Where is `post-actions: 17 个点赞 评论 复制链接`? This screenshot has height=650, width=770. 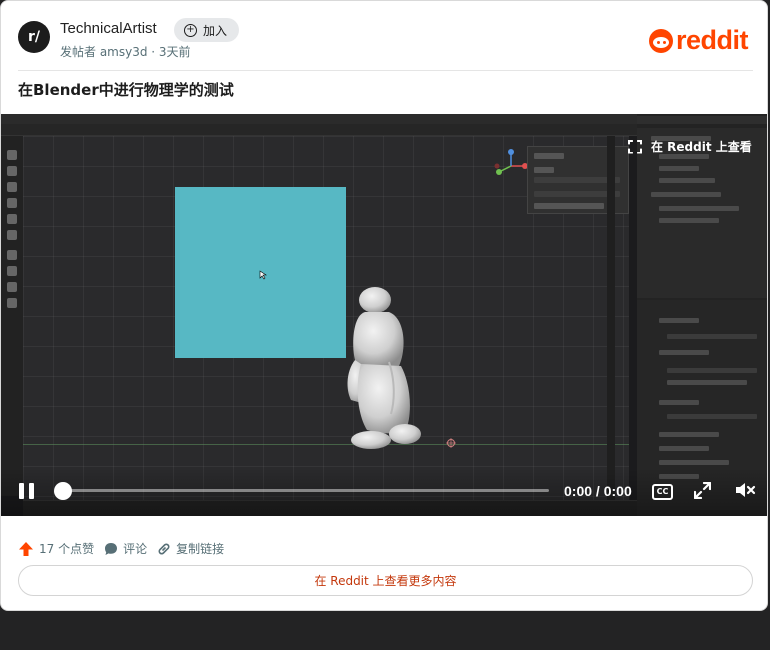 post-actions: 17 个点赞 评论 复制链接 is located at coordinates (126, 548).